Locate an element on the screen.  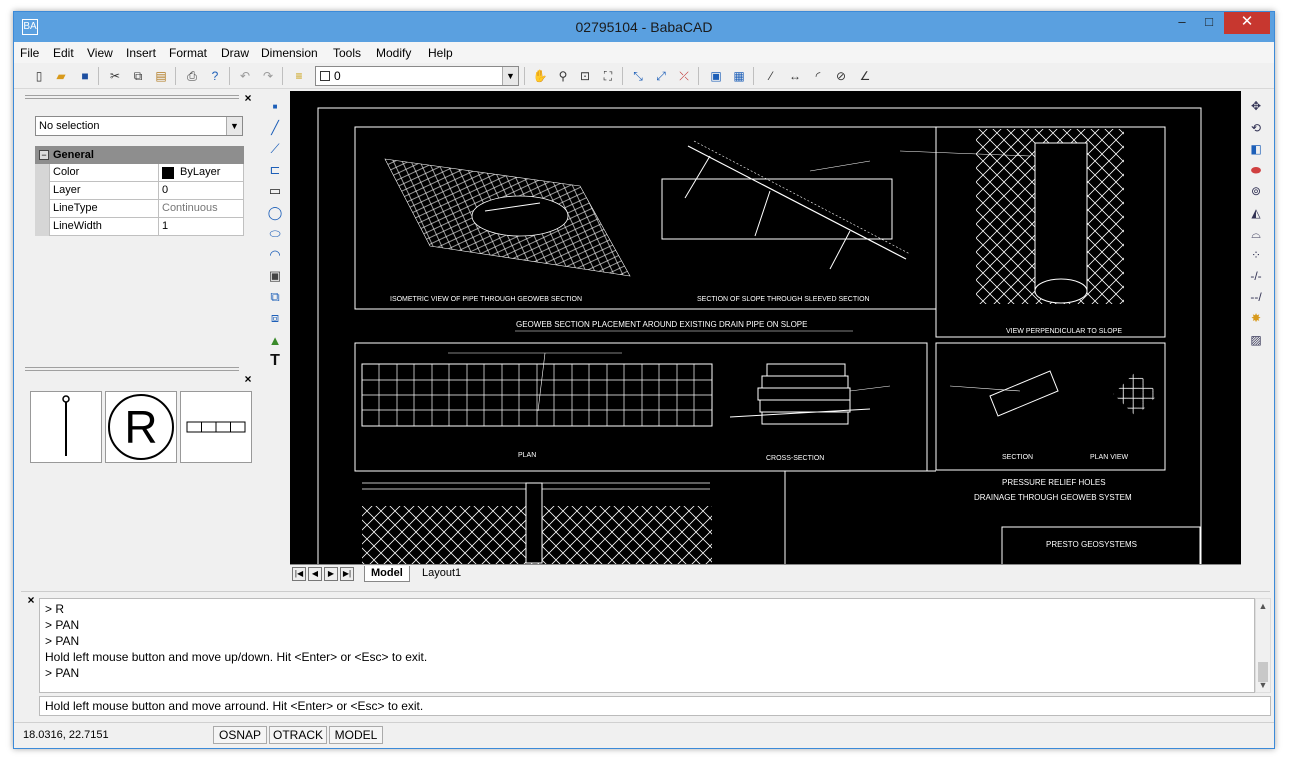
prev-tab-icon: ◀ is located at coordinates (315, 574).